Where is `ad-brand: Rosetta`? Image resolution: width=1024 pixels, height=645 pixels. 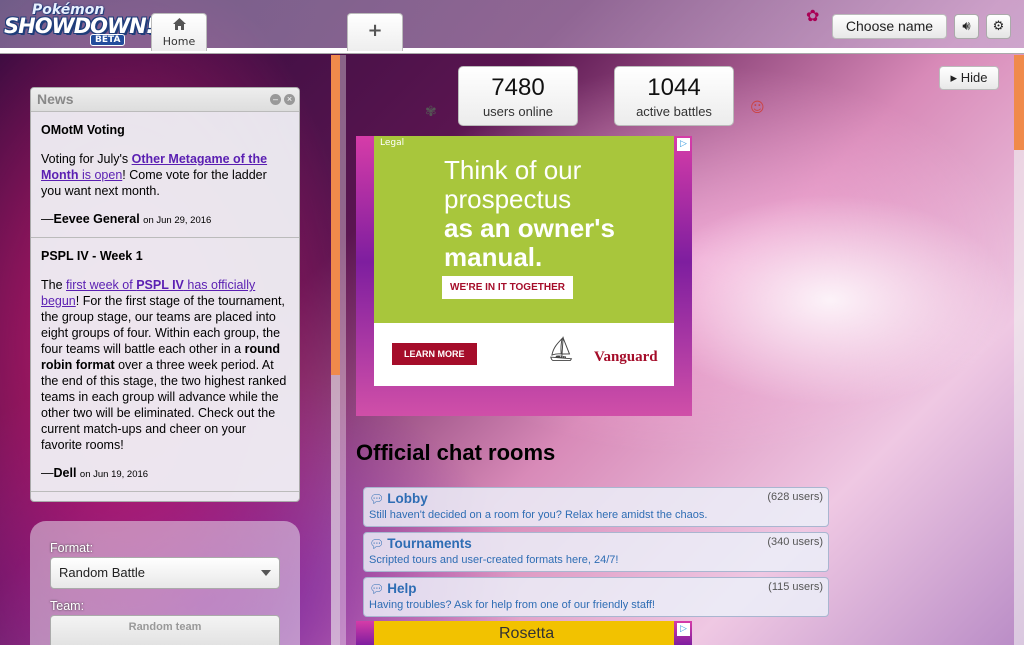
ad-brand: Rosetta is located at coordinates (527, 633).